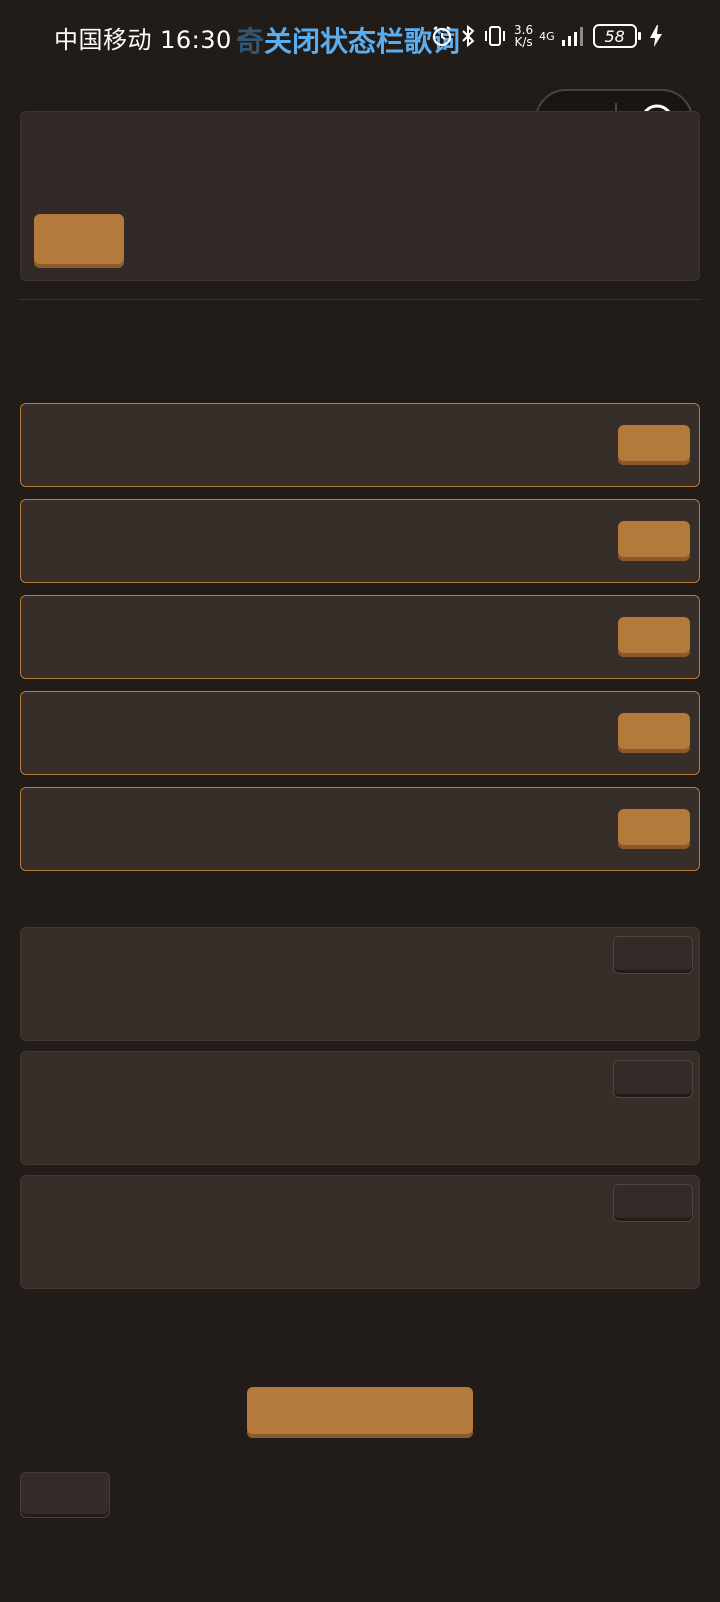 The image size is (720, 1602). Describe the element at coordinates (360, 196) in the screenshot. I see `top-panel` at that location.